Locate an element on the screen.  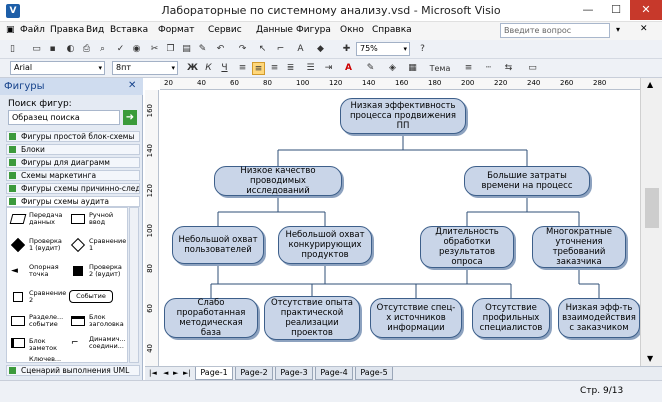
align-left-icon: ≡ is located at coordinates (242, 68).